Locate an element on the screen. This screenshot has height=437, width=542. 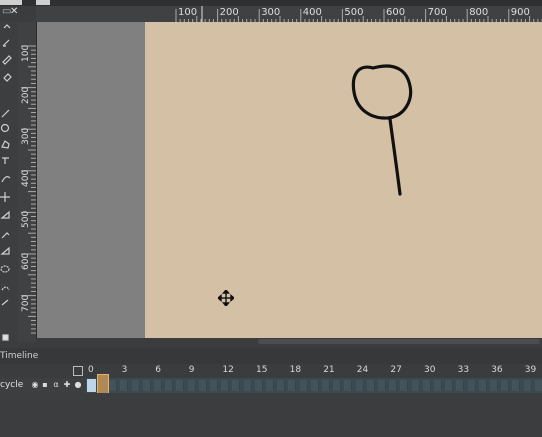
horizontal-scrollbar is located at coordinates (289, 342).